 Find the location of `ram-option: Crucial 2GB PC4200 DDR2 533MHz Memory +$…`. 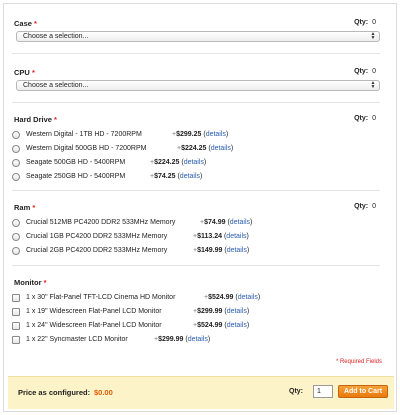

ram-option: Crucial 2GB PC4200 DDR2 533MHz Memory +$… is located at coordinates (192, 251).